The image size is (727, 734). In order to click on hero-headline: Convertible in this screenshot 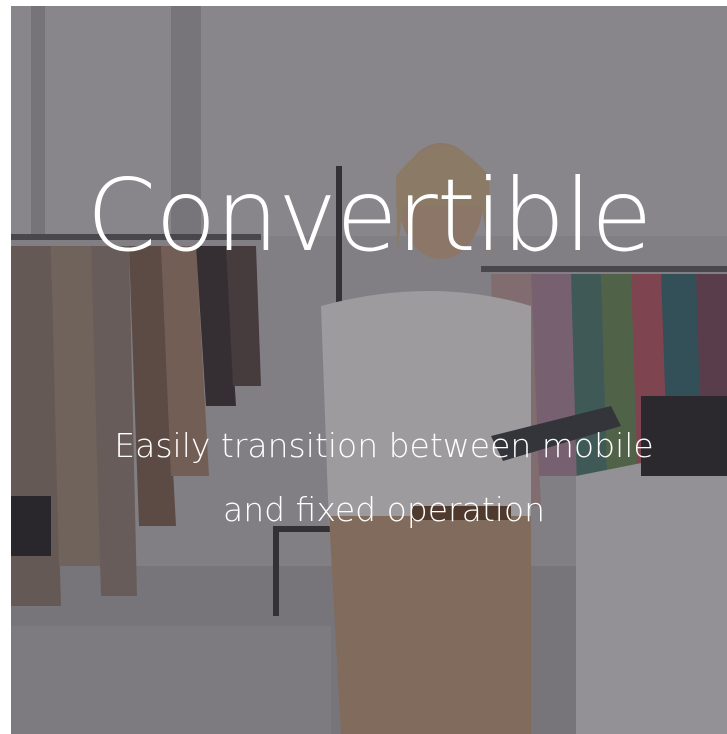, I will do `click(369, 215)`.